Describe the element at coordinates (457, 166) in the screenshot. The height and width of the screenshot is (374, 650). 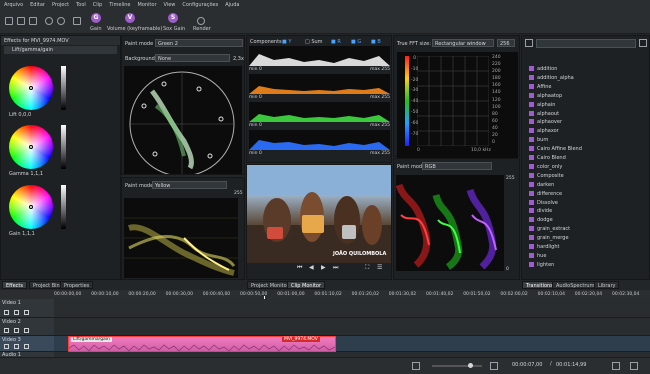
I see `rgb-paint-mode-select: RGB` at that location.